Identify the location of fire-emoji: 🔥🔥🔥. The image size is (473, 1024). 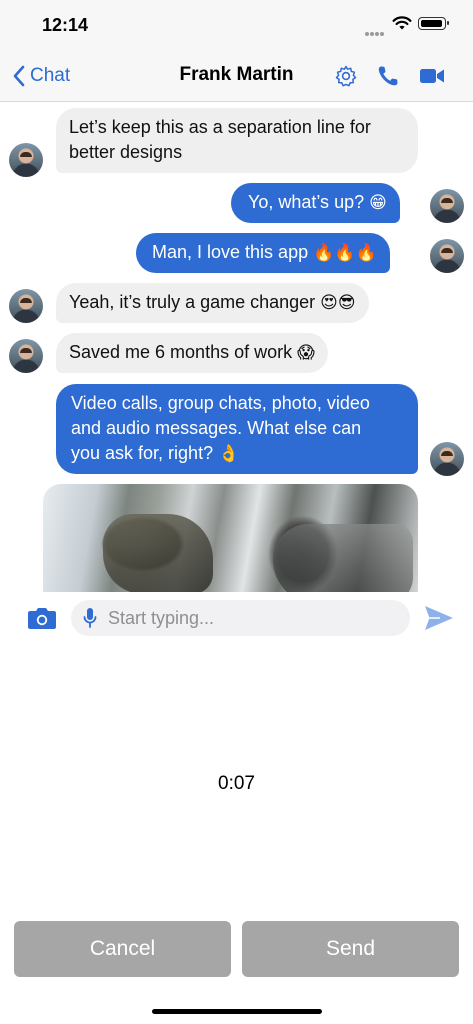
(345, 253).